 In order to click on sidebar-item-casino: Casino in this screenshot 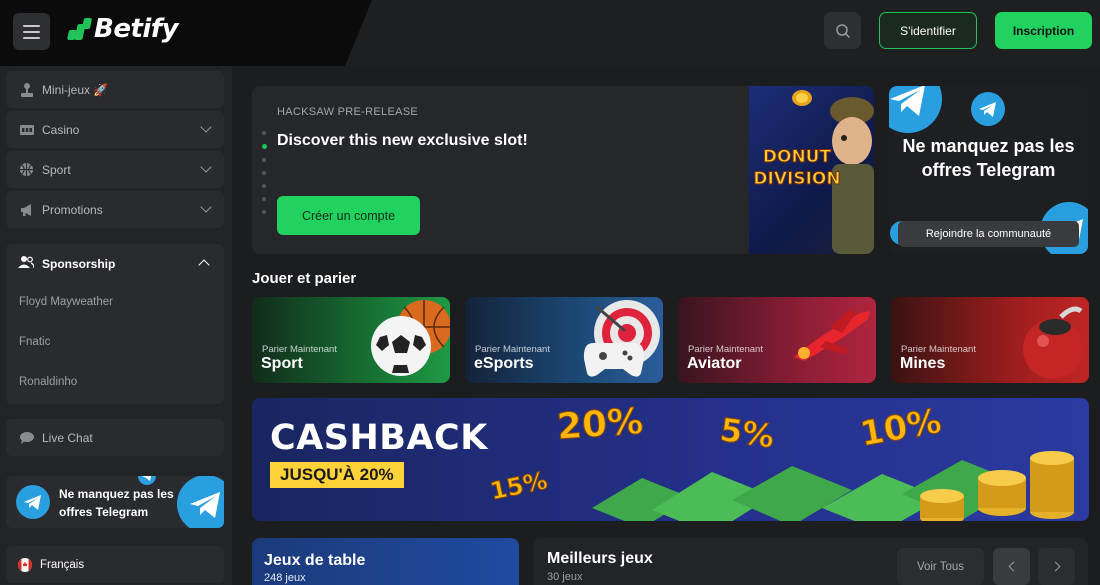, I will do `click(115, 129)`.